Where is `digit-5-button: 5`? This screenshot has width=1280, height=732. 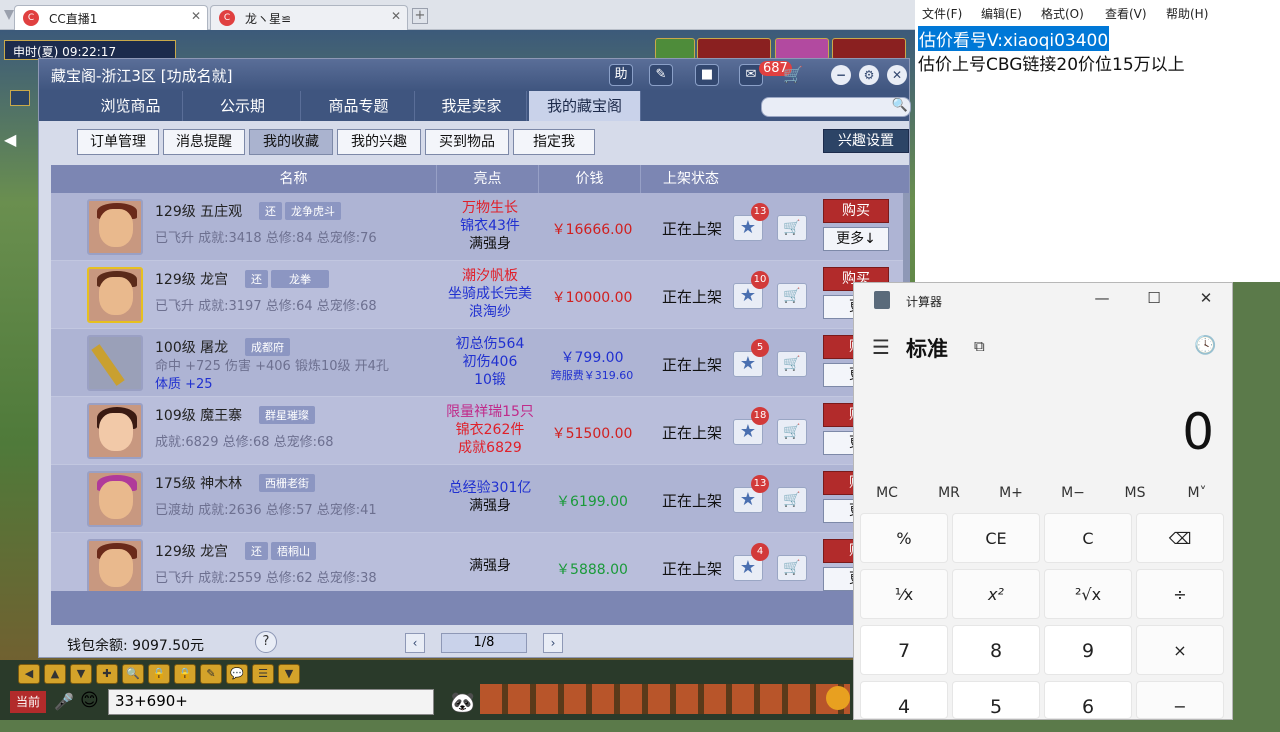
digit-5-button: 5 is located at coordinates (996, 700).